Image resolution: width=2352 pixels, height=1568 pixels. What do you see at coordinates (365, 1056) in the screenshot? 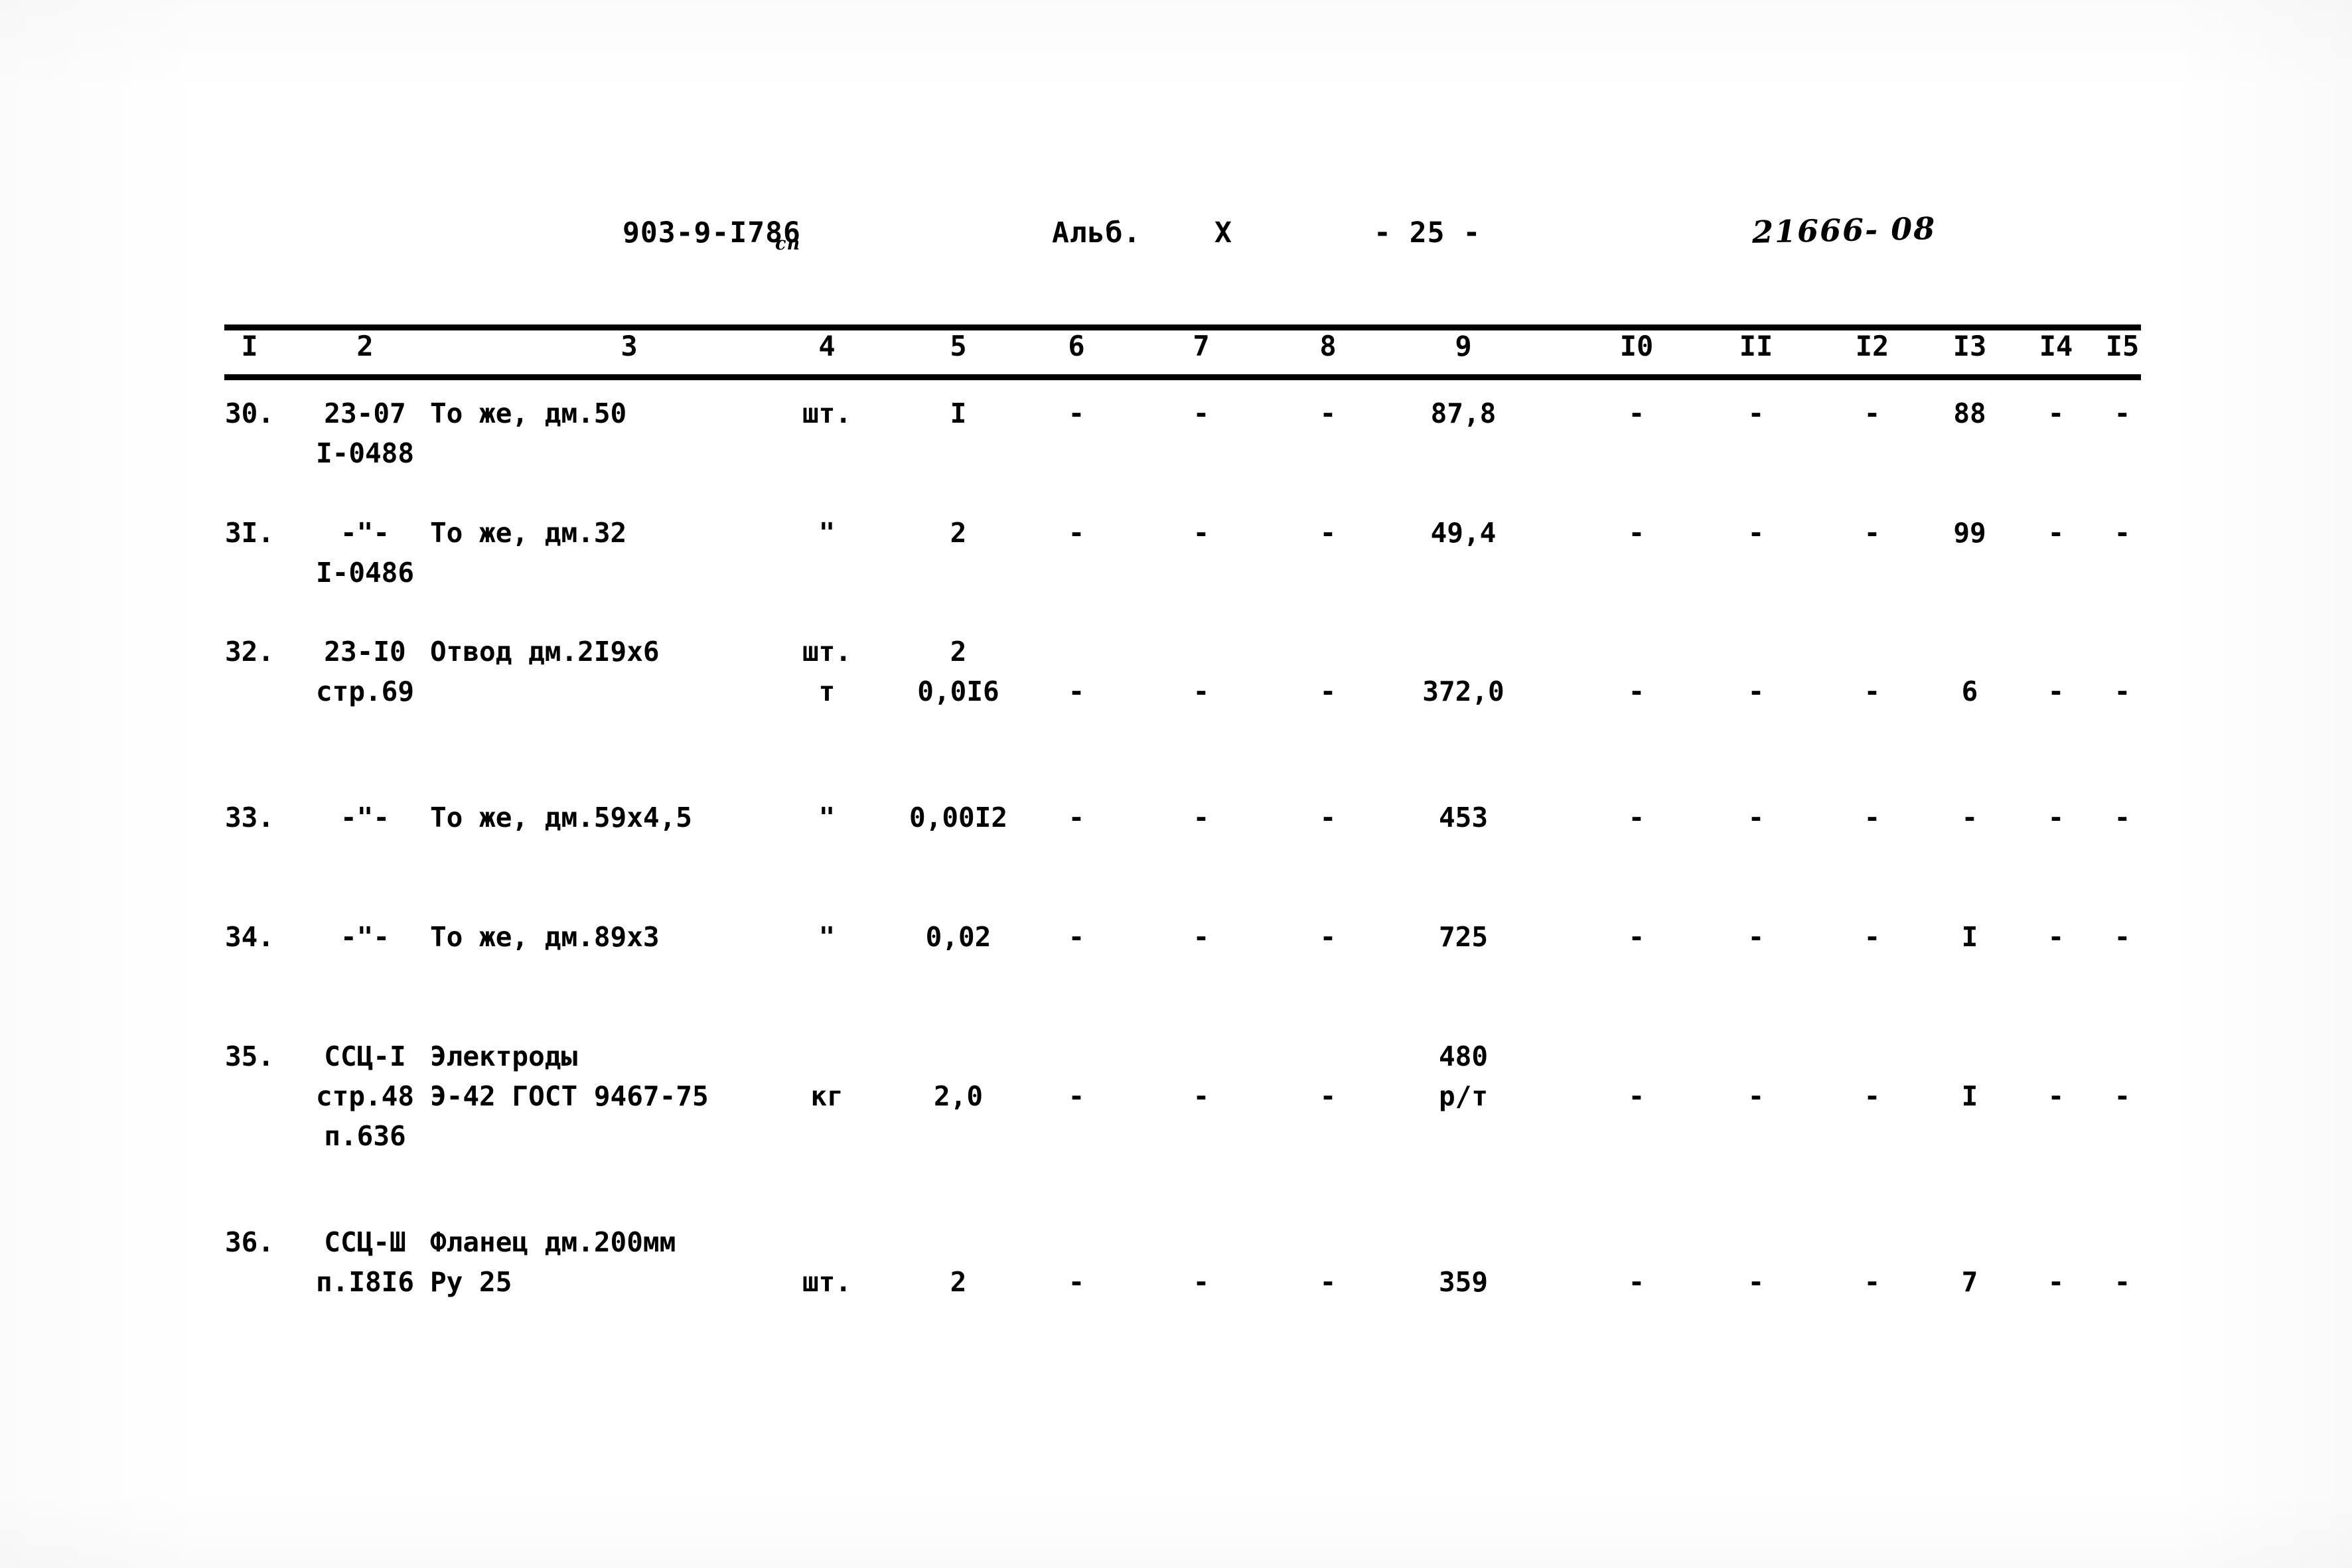
I see `row-code-line1: ССЦ-I` at bounding box center [365, 1056].